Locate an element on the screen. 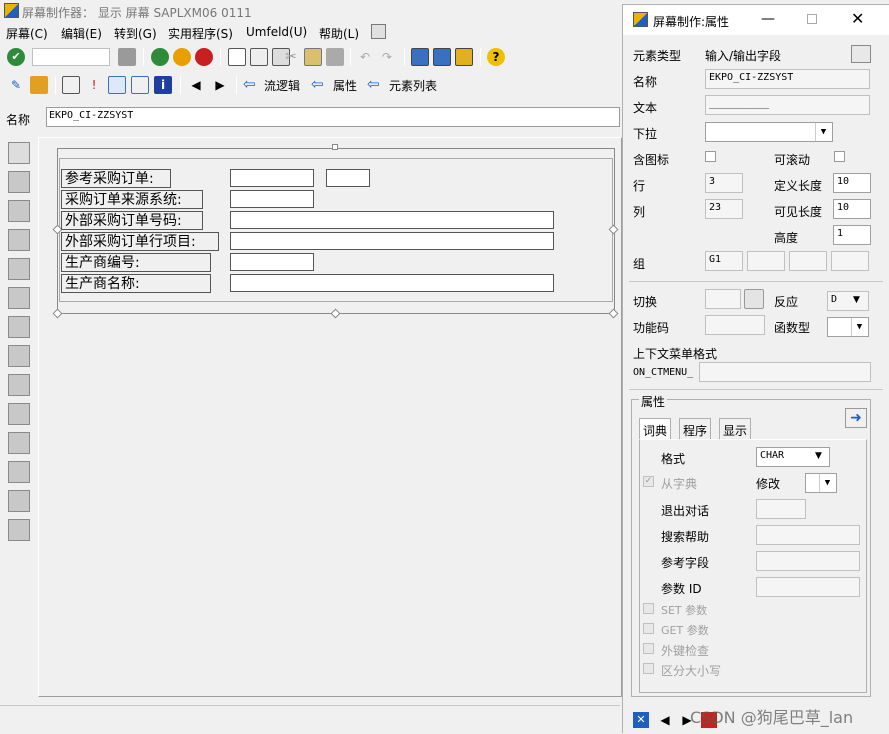  next-icon: ▶ is located at coordinates (220, 85).